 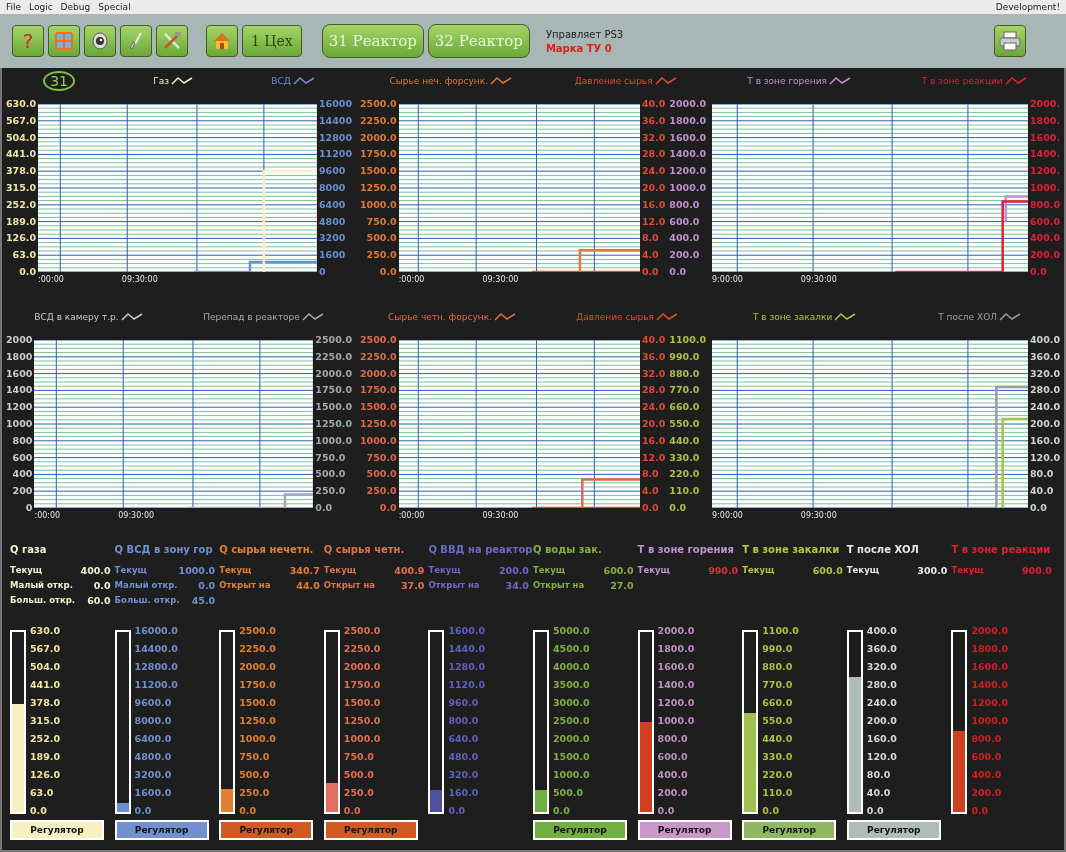 What do you see at coordinates (653, 154) in the screenshot?
I see `axis-tick-label: 28.0` at bounding box center [653, 154].